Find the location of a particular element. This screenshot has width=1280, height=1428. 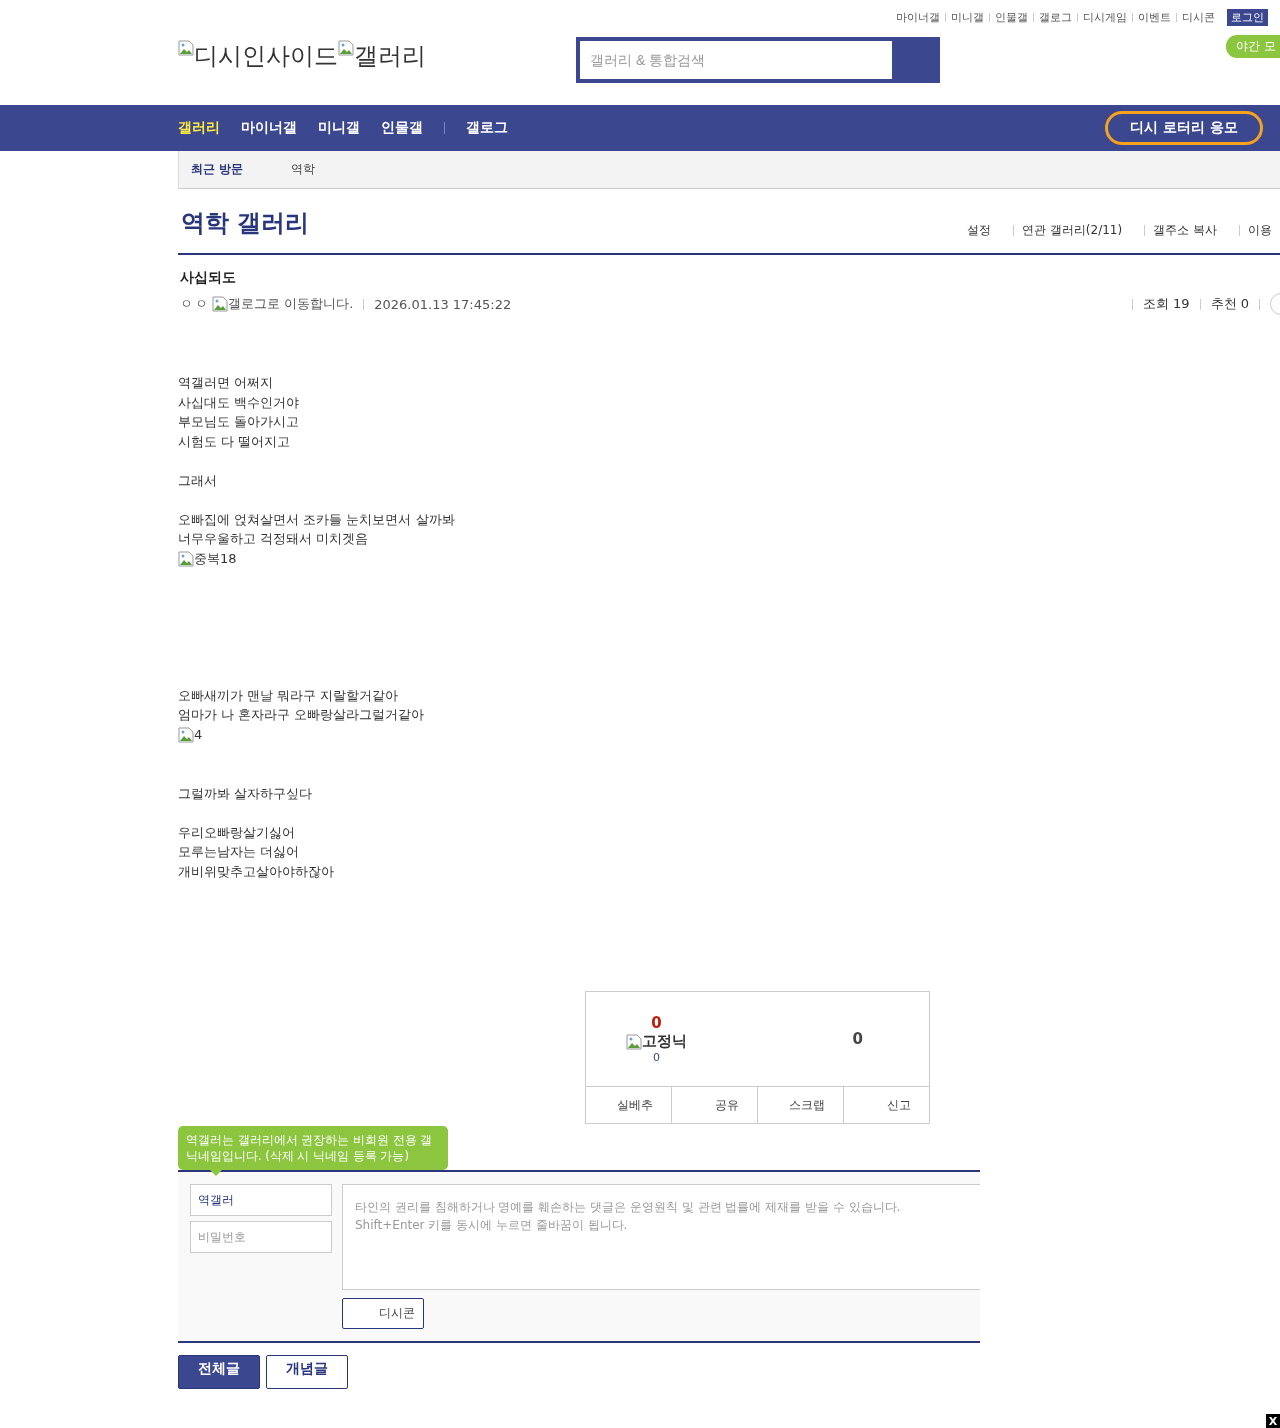

broken-image: 중복18 is located at coordinates (207, 558).